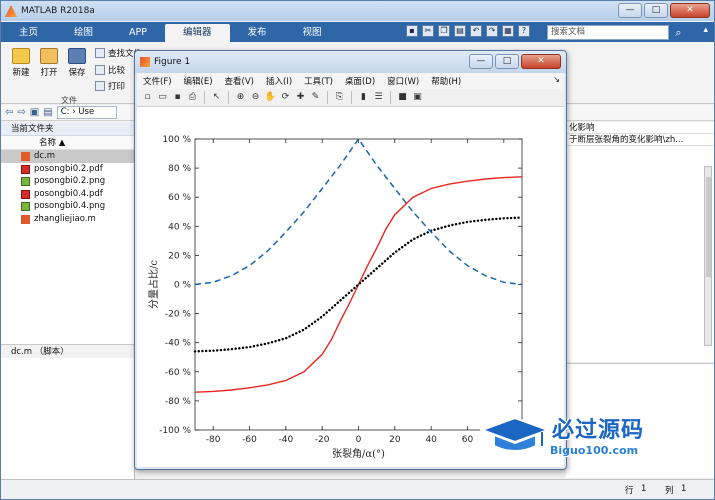 Image resolution: width=715 pixels, height=500 pixels. I want to click on figure-close-button: ✕, so click(541, 61).